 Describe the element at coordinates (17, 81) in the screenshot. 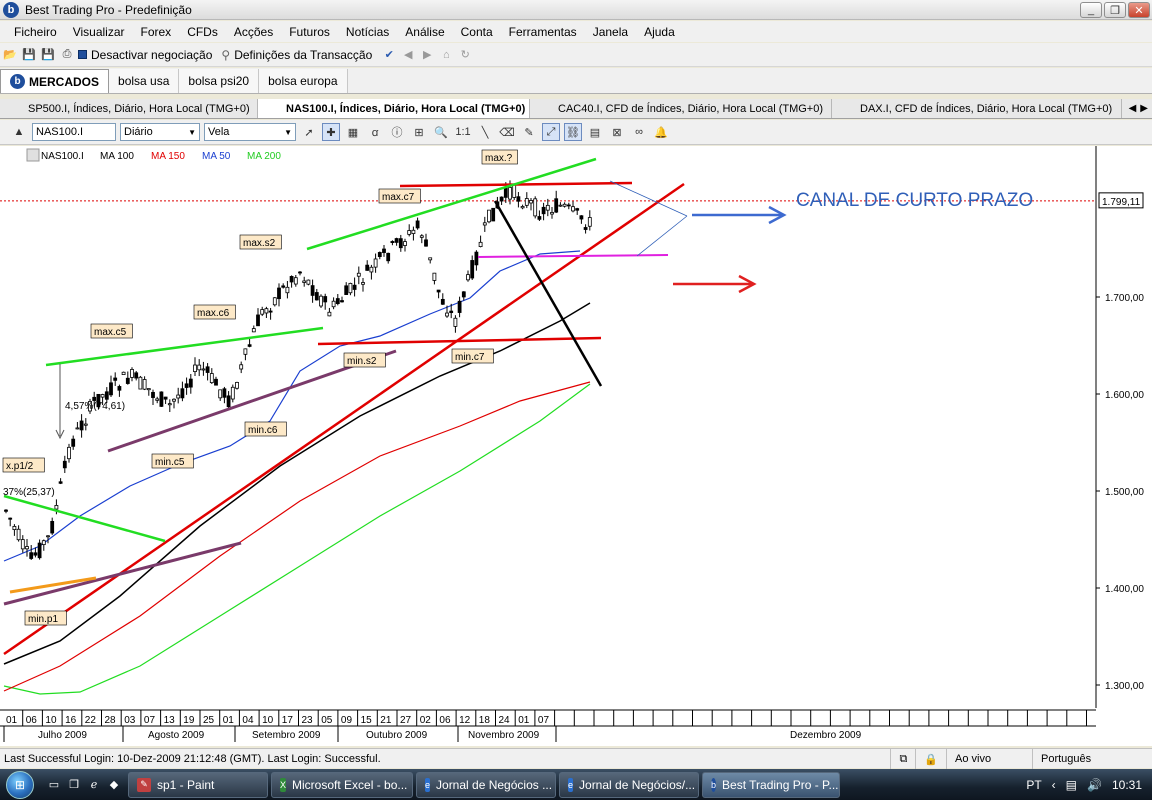

I see `brand-logo-icon: b` at that location.